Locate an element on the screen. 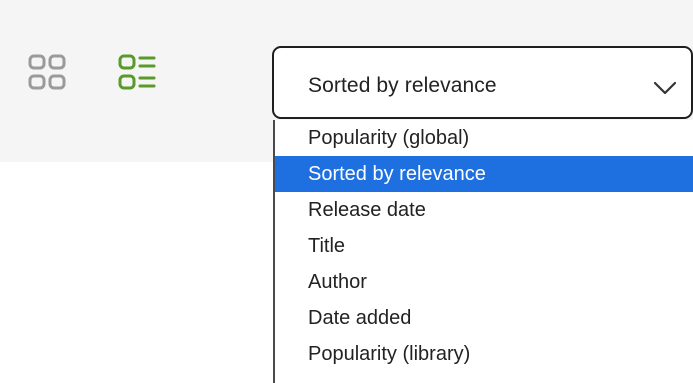  list-view-icon is located at coordinates (138, 76).